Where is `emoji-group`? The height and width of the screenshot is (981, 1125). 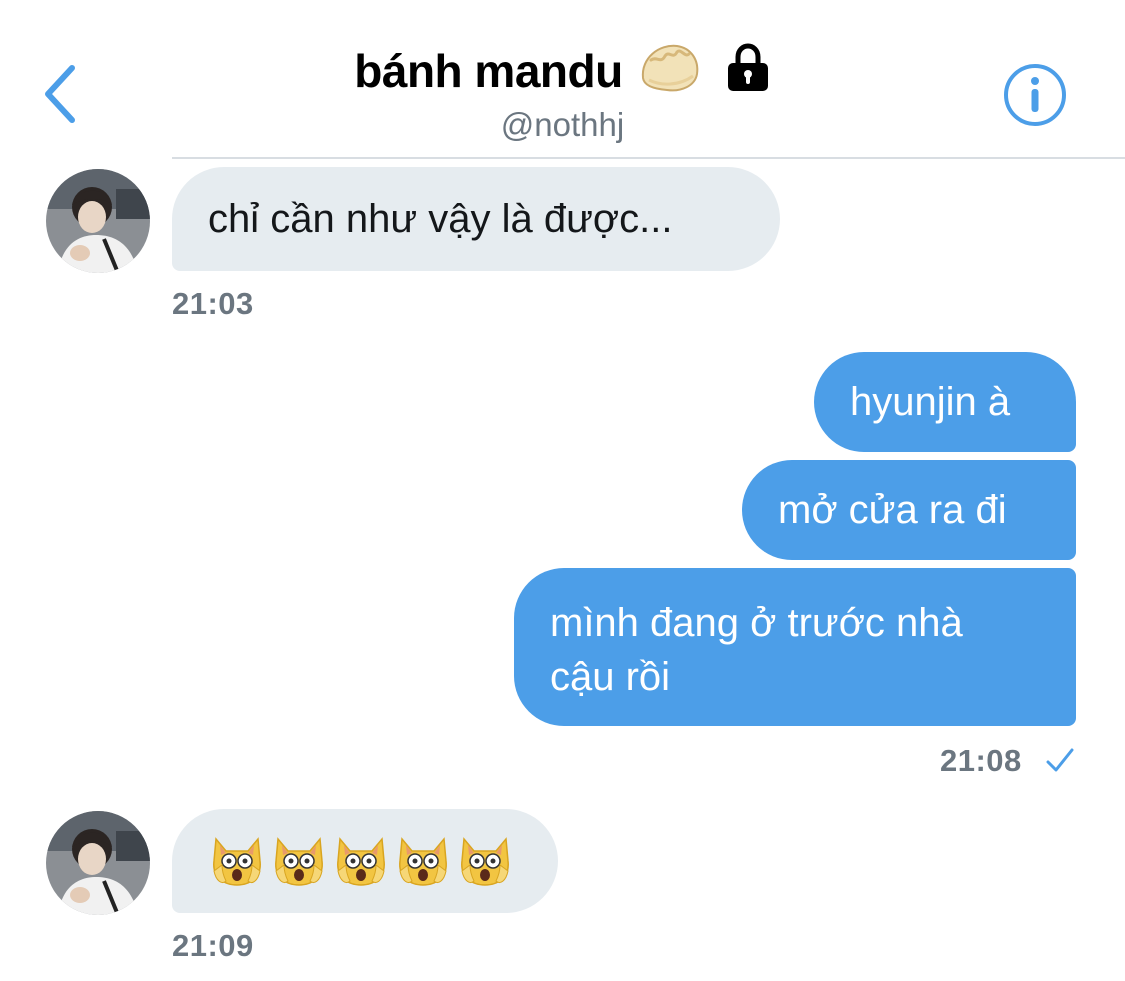 emoji-group is located at coordinates (384, 866).